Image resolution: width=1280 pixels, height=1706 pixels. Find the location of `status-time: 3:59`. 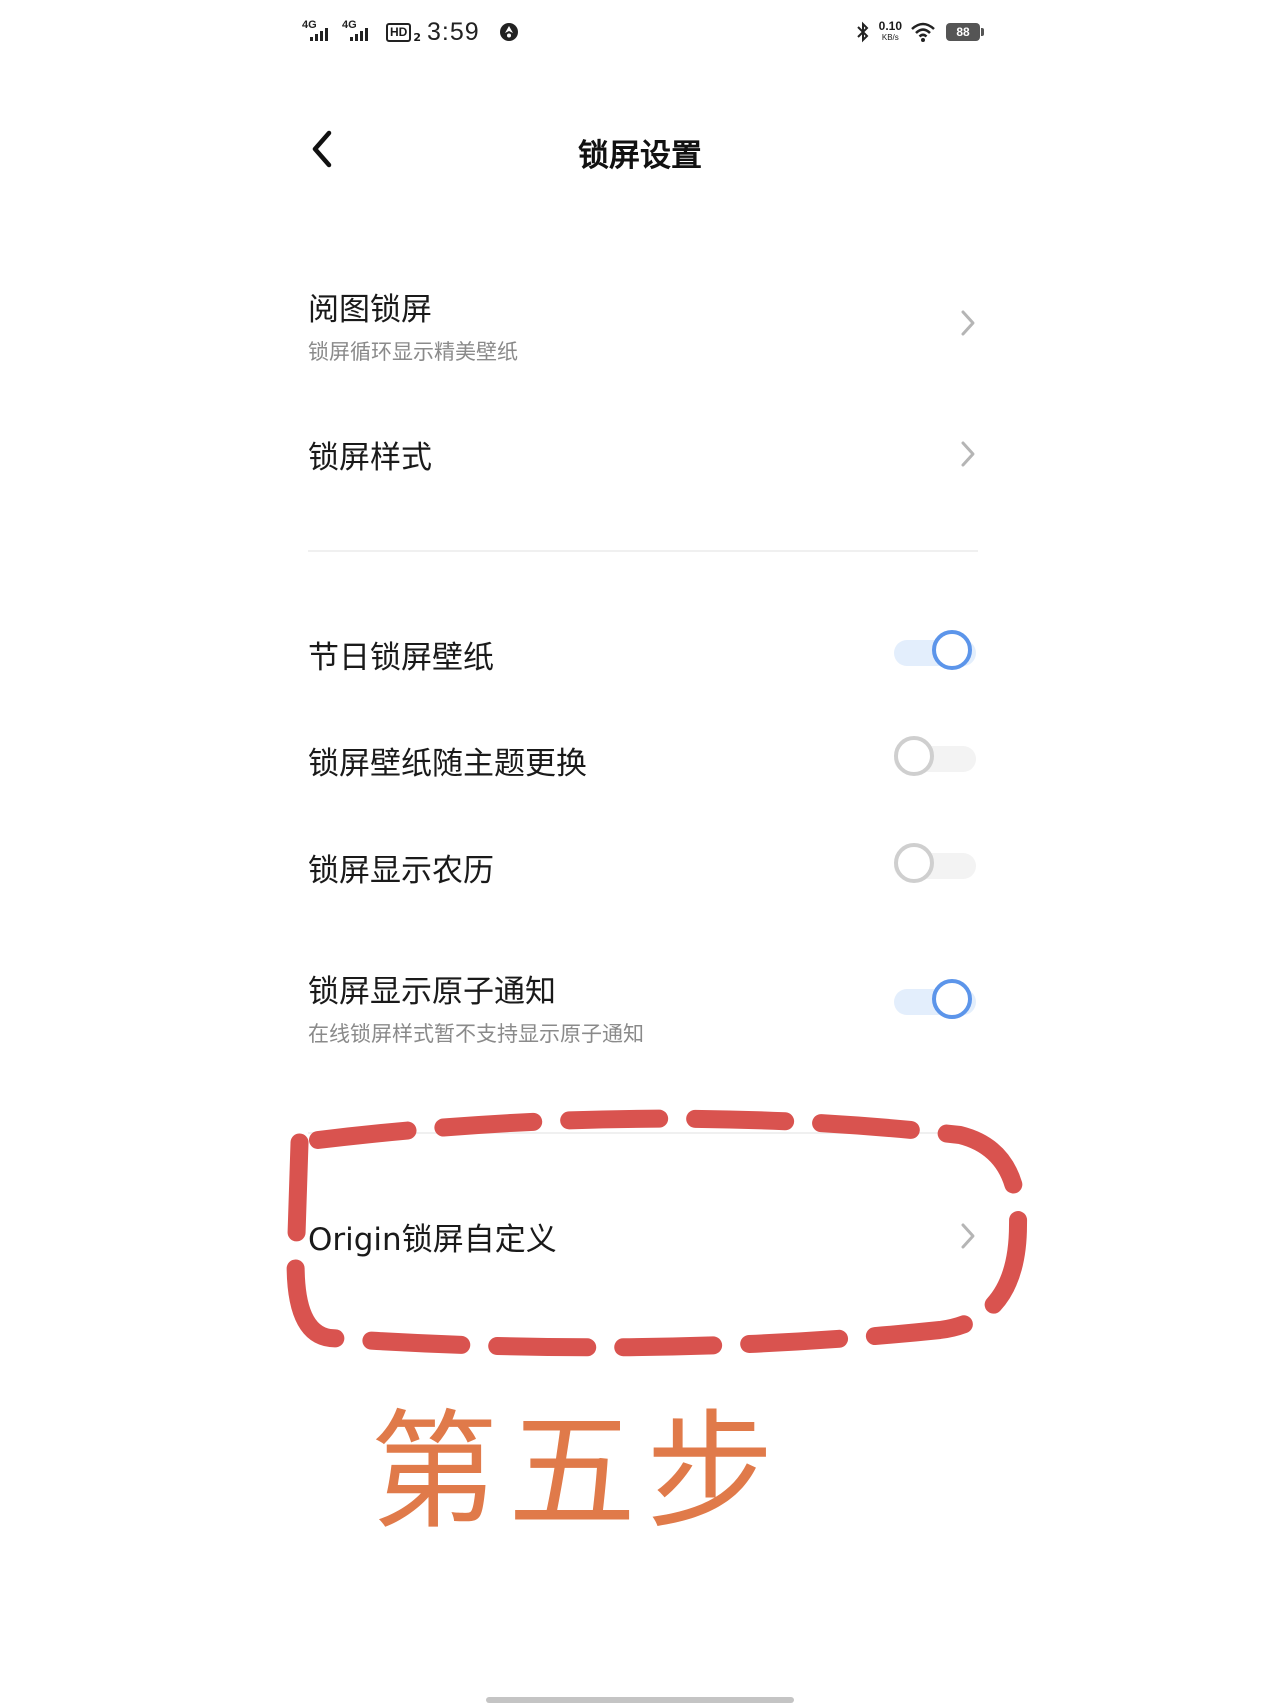

status-time: 3:59 is located at coordinates (453, 31).